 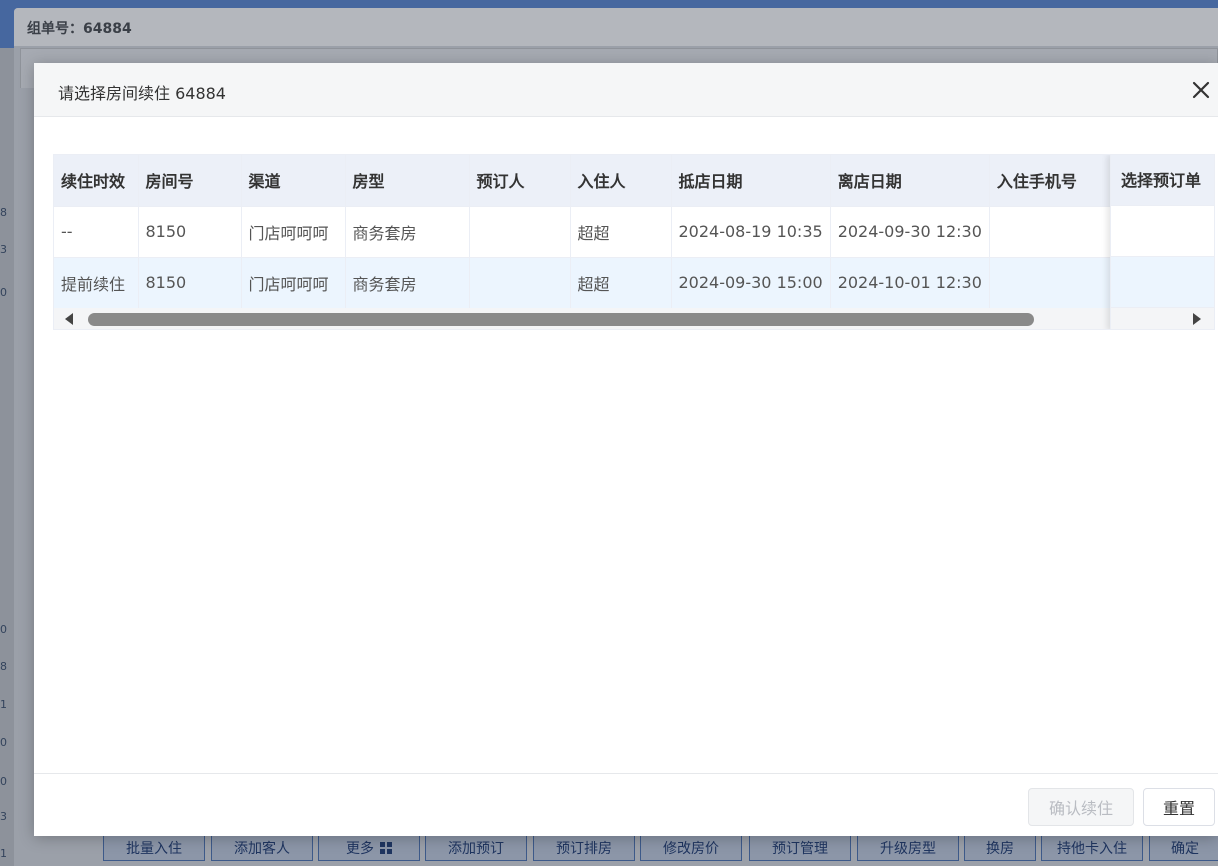 What do you see at coordinates (190, 181) in the screenshot?
I see `column-header: 房间号` at bounding box center [190, 181].